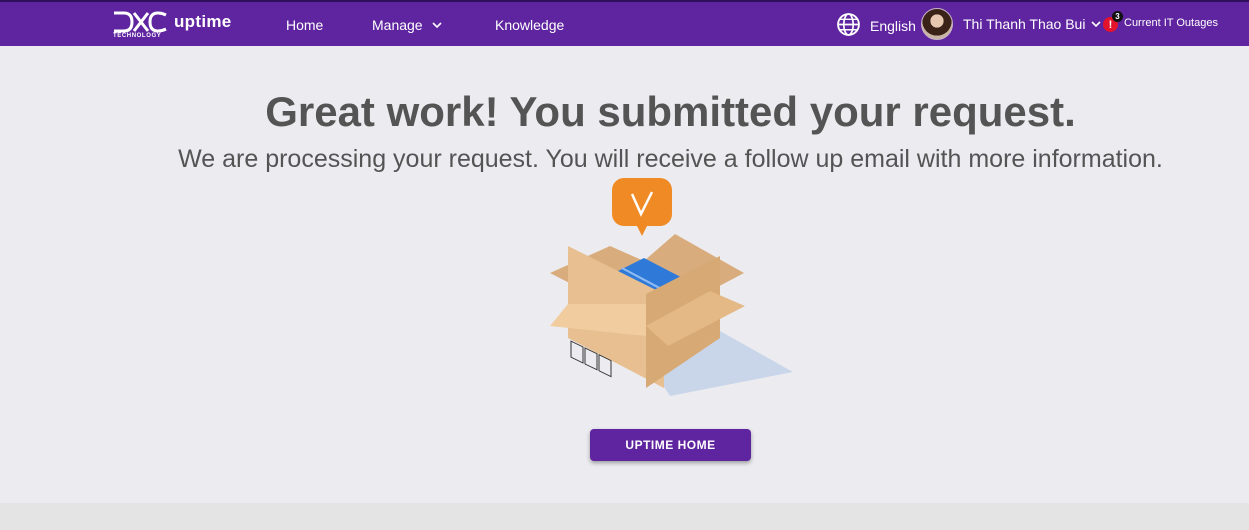 The width and height of the screenshot is (1249, 530). What do you see at coordinates (1171, 22) in the screenshot?
I see `outage-label: Current IT Outages` at bounding box center [1171, 22].